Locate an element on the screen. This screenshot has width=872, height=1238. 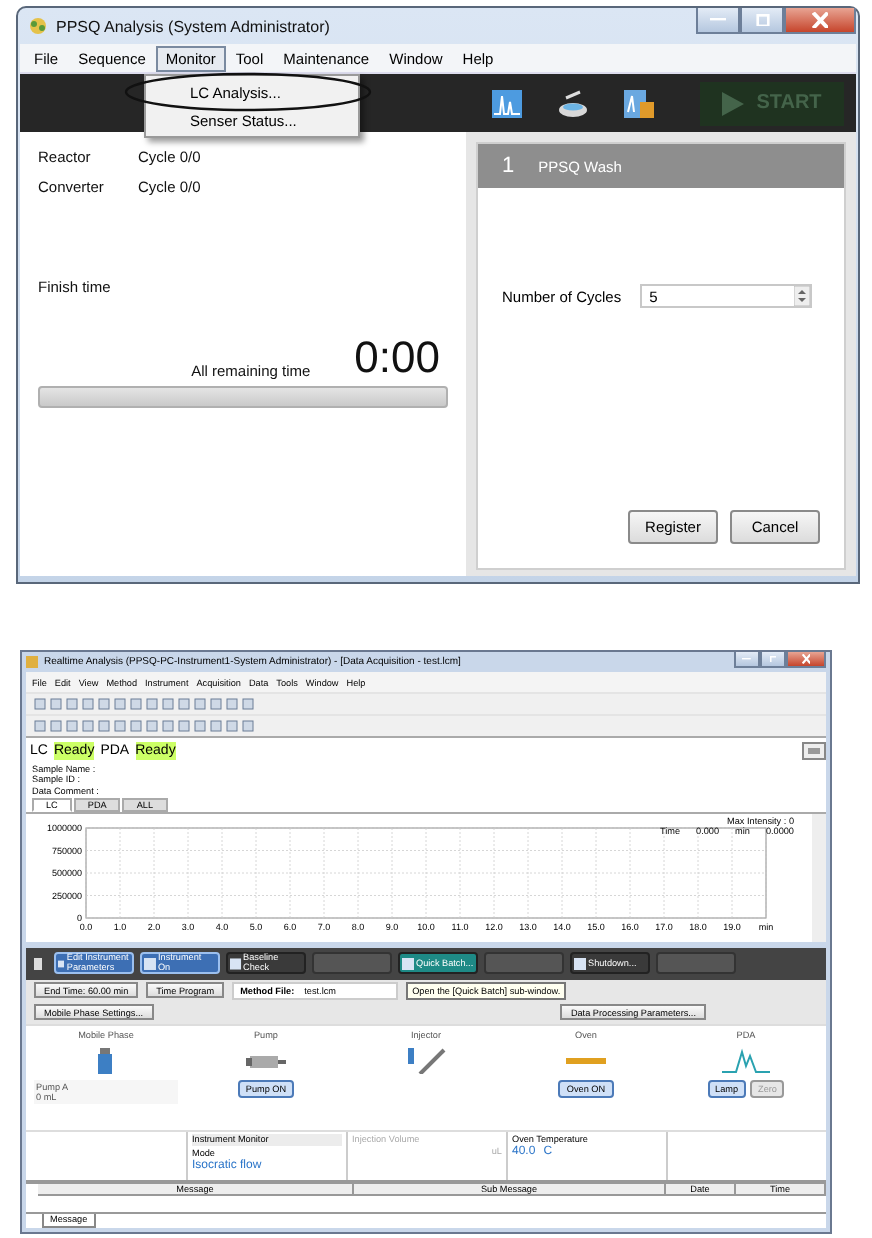
panel-toggle-icon is located at coordinates (814, 751).